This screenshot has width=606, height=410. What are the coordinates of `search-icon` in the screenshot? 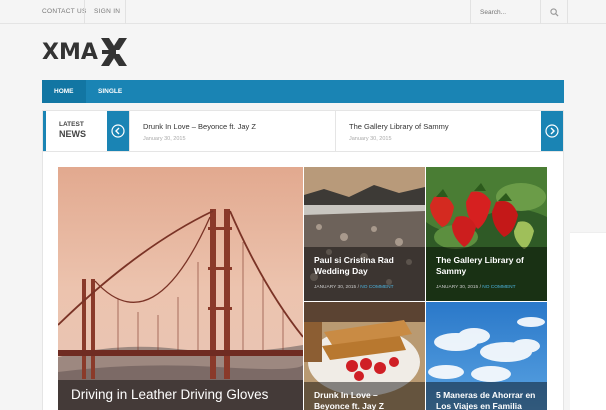 It's located at (554, 12).